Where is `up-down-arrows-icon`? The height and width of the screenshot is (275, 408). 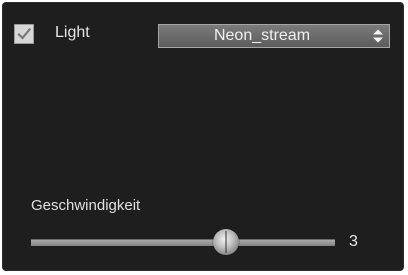
up-down-arrows-icon is located at coordinates (378, 36).